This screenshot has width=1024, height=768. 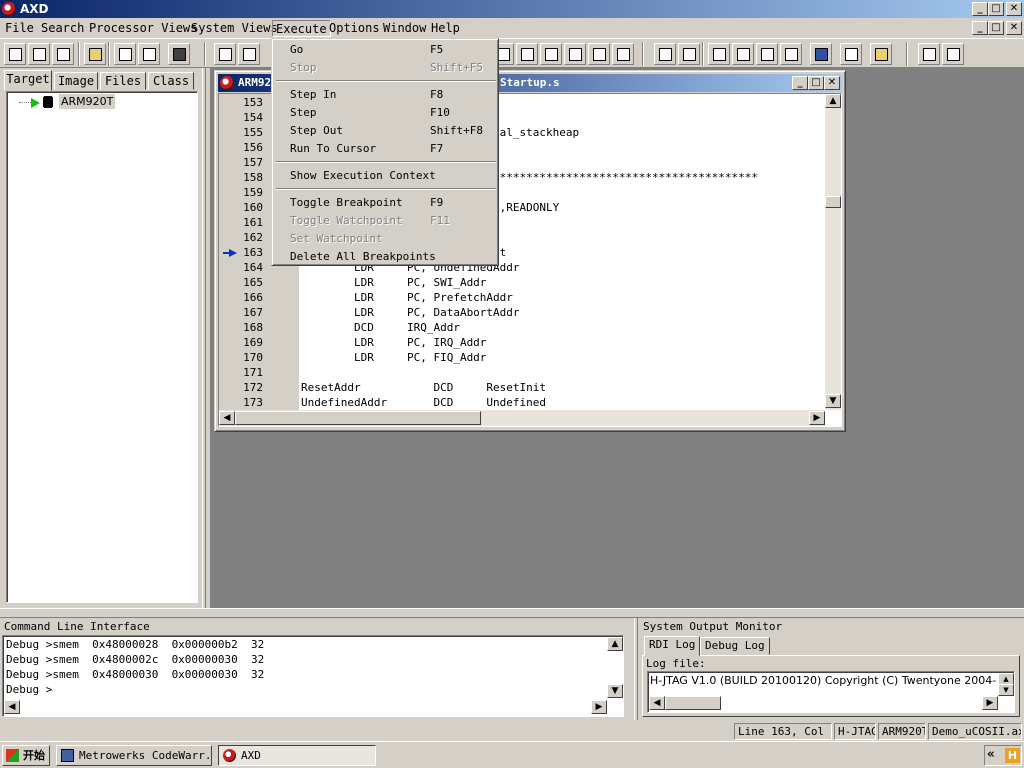 I want to click on horizontal-scrollbar: ◀ ▶, so click(x=522, y=418).